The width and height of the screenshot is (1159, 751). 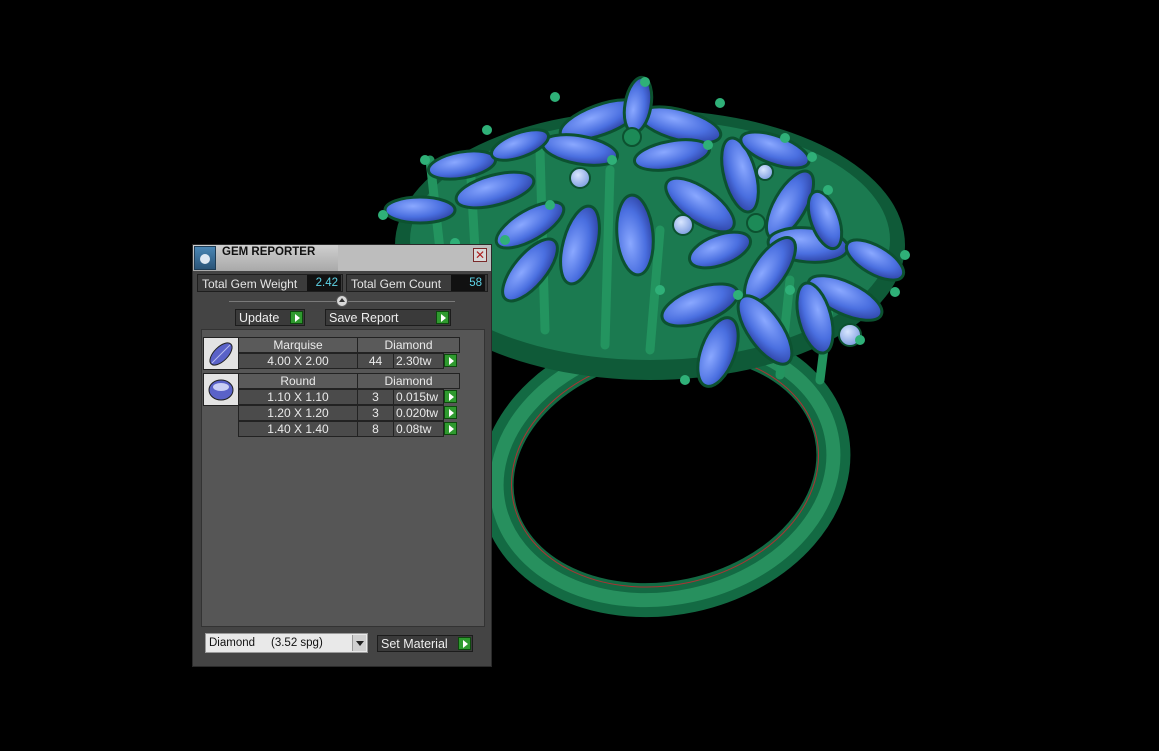 What do you see at coordinates (375, 361) in the screenshot?
I see `gem-count-cell: 44` at bounding box center [375, 361].